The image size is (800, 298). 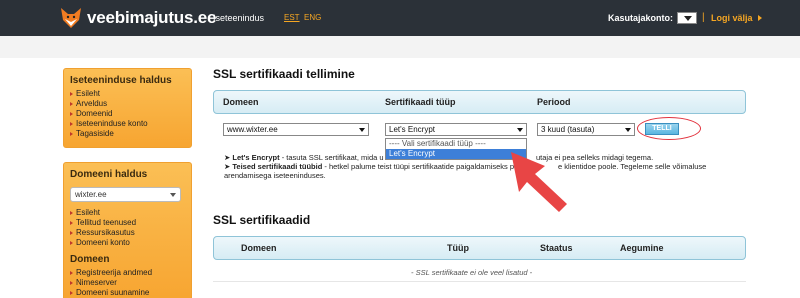 I want to click on desc-text: - tasuta SSL sertifikaat, mida u, so click(x=331, y=157).